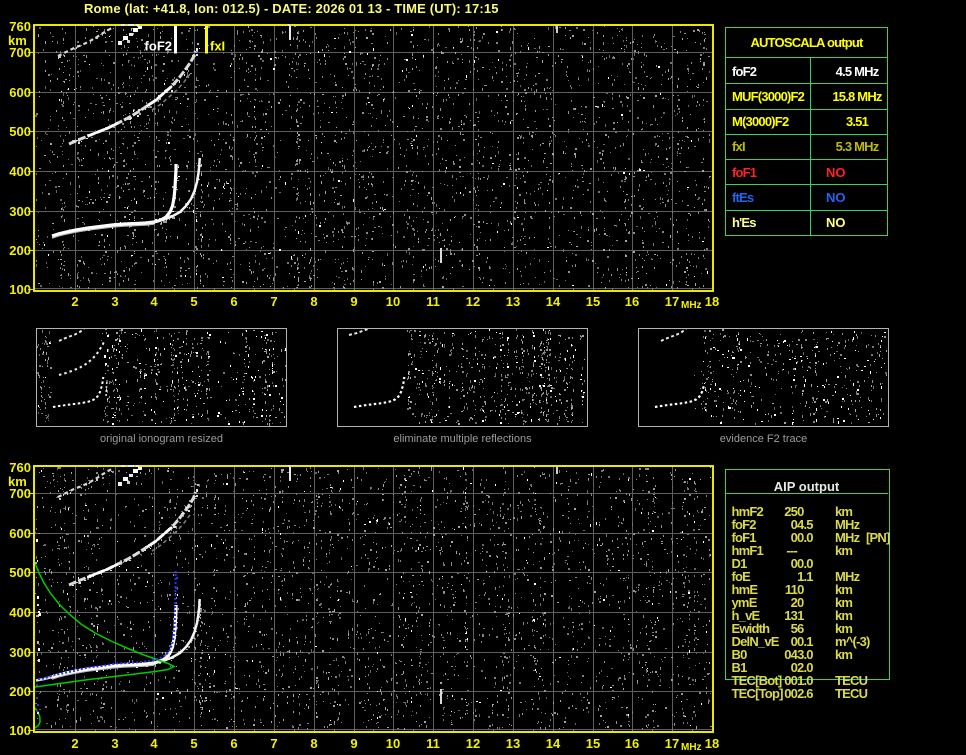 The height and width of the screenshot is (755, 966). I want to click on svg-text: fxI, so click(217, 46).